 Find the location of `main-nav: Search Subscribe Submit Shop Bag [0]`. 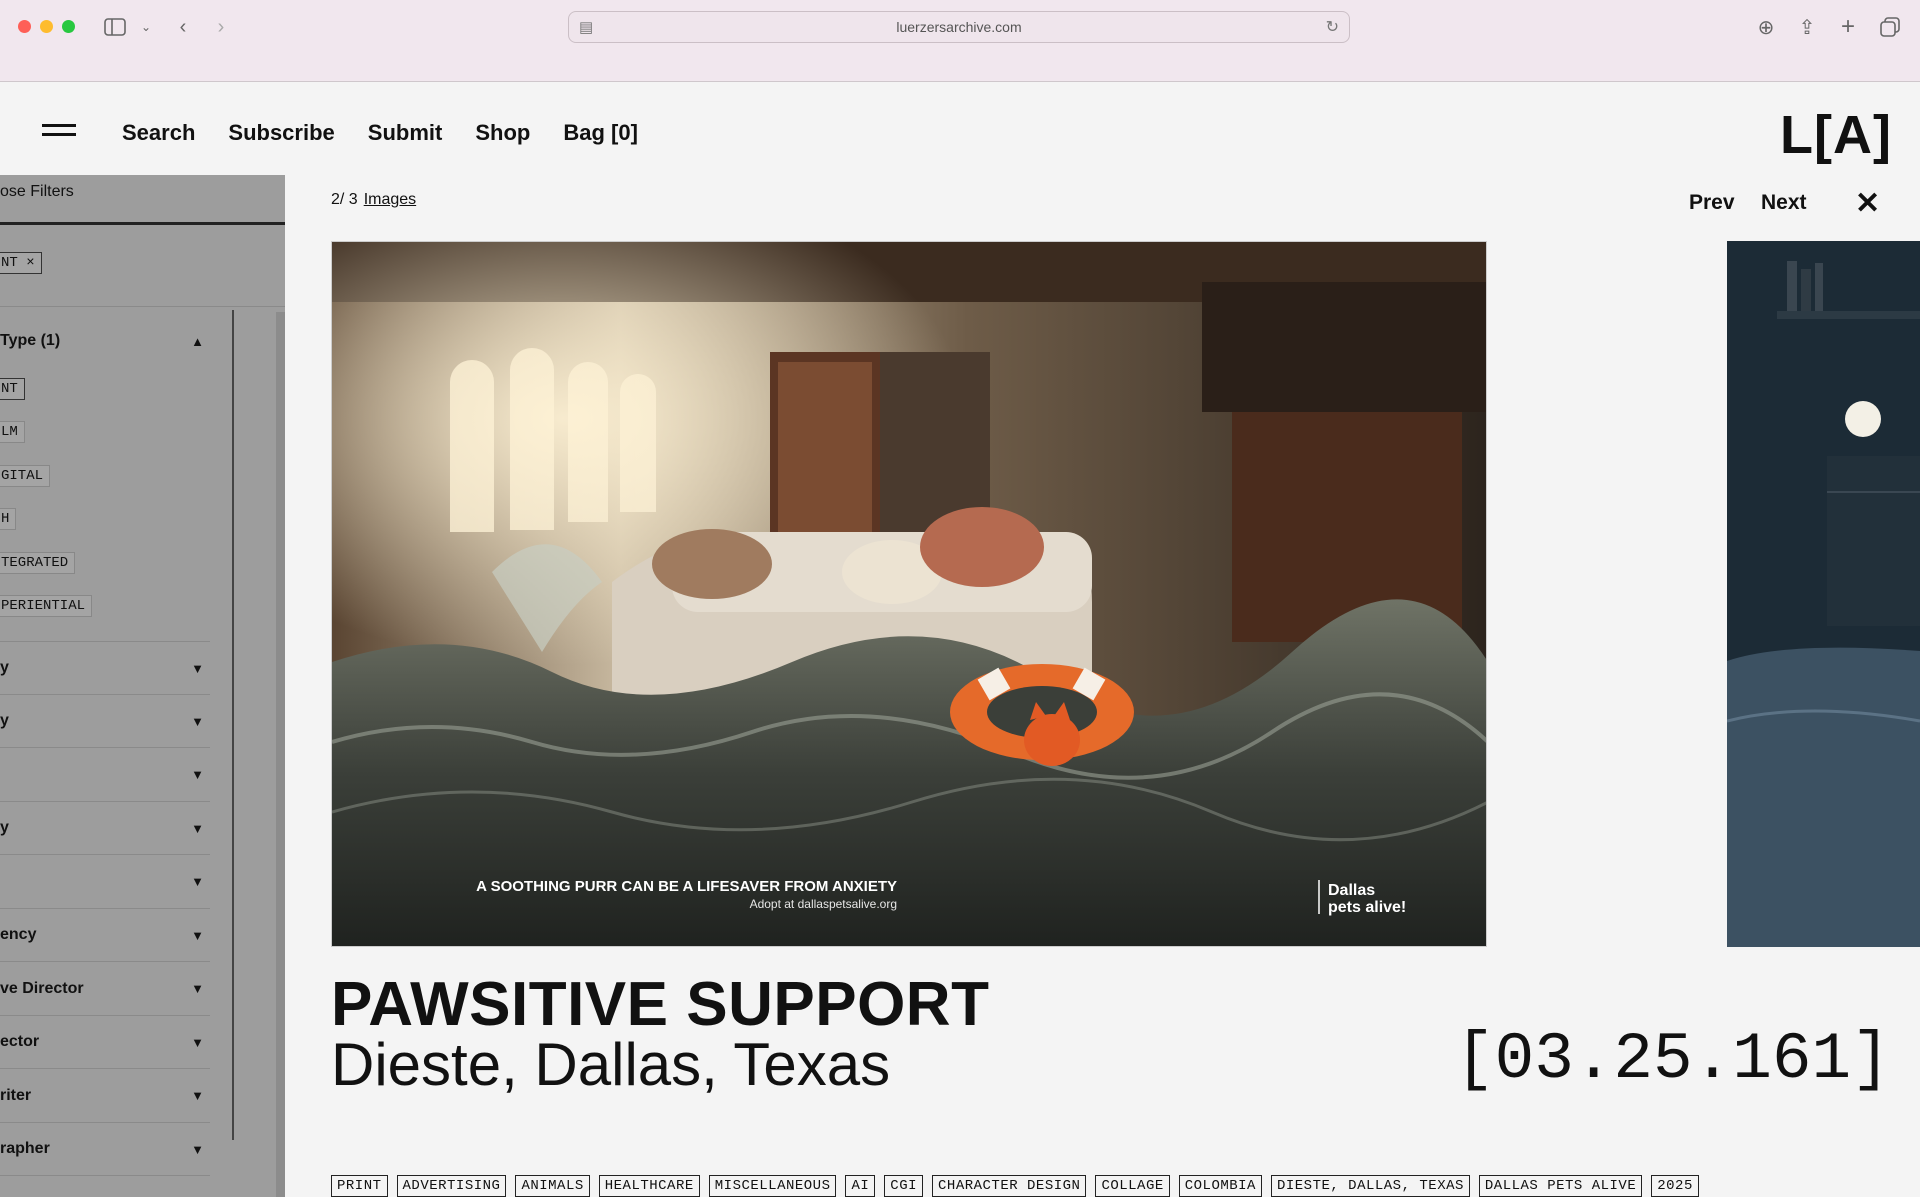

main-nav: Search Subscribe Submit Shop Bag [0] is located at coordinates (380, 133).